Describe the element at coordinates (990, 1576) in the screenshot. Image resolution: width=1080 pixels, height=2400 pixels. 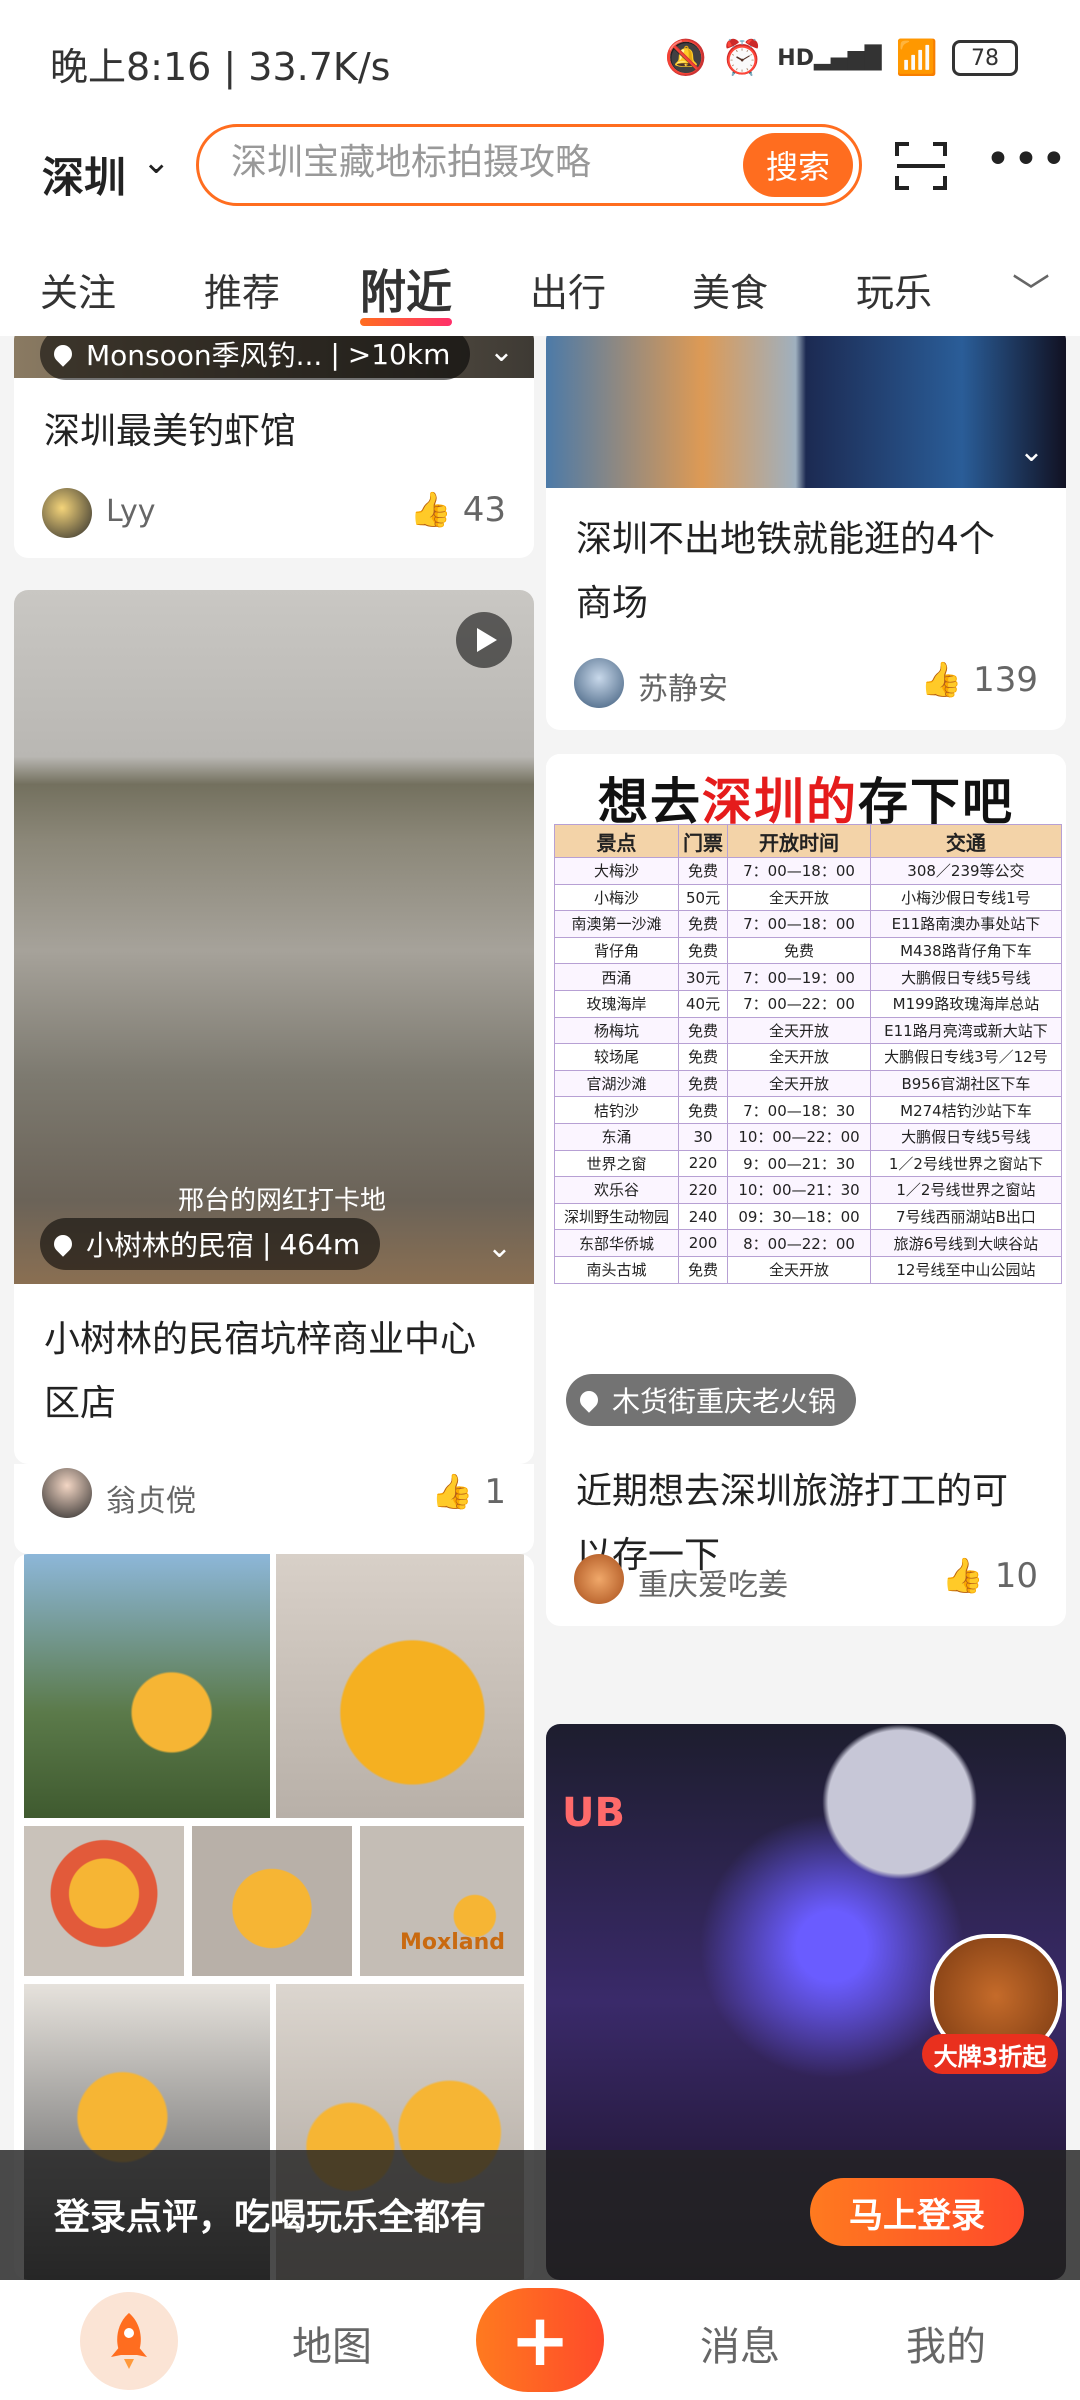
I see `like-count: 👍 10` at that location.